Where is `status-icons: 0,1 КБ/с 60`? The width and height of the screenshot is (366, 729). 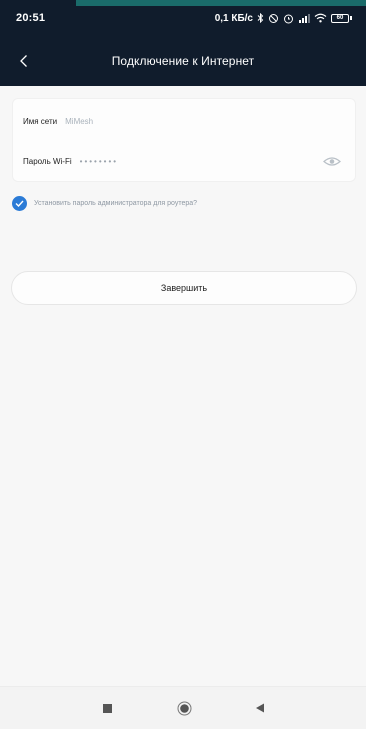 status-icons: 0,1 КБ/с 60 is located at coordinates (283, 18).